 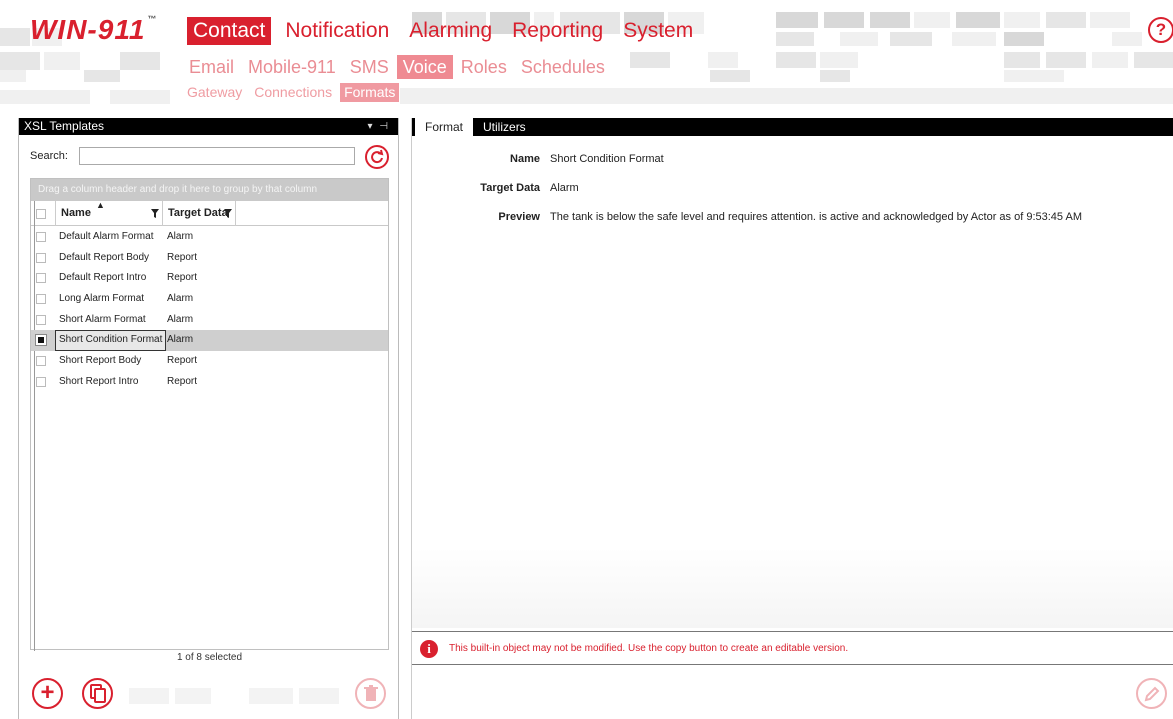 I want to click on column-name-label: Name, so click(x=76, y=213).